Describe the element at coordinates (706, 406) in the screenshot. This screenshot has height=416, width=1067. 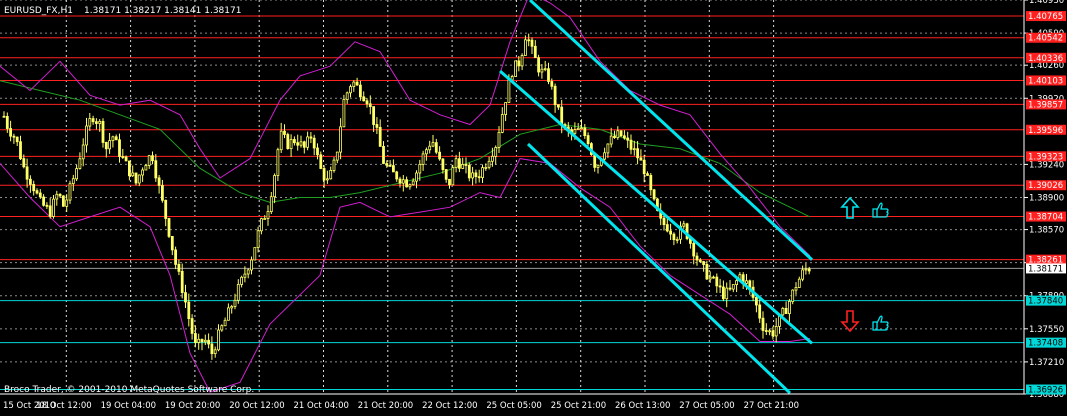
I see `x-tick-label: 27 Oct 05:00` at that location.